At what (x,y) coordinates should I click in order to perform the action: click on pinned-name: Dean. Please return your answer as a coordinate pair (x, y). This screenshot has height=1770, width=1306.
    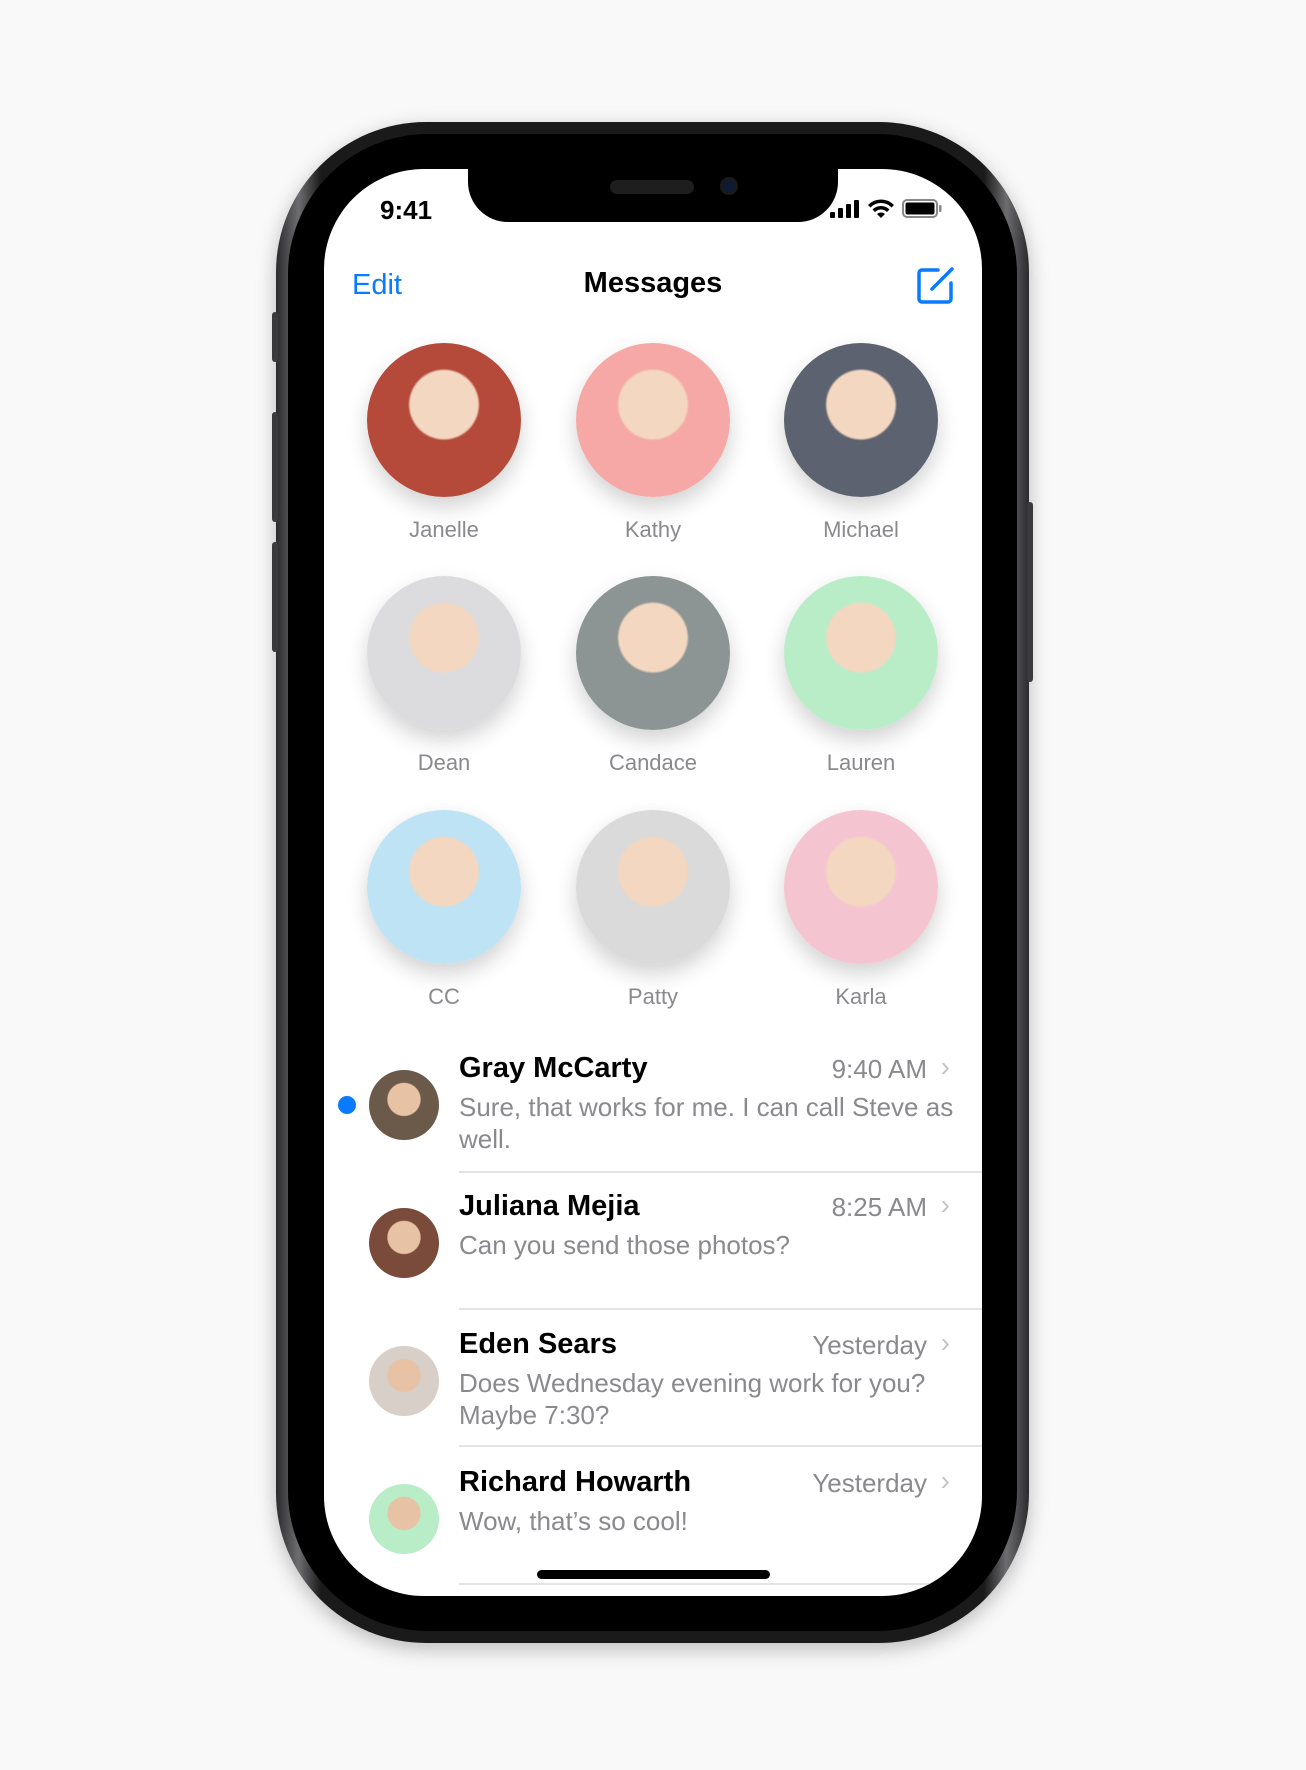
    Looking at the image, I should click on (444, 762).